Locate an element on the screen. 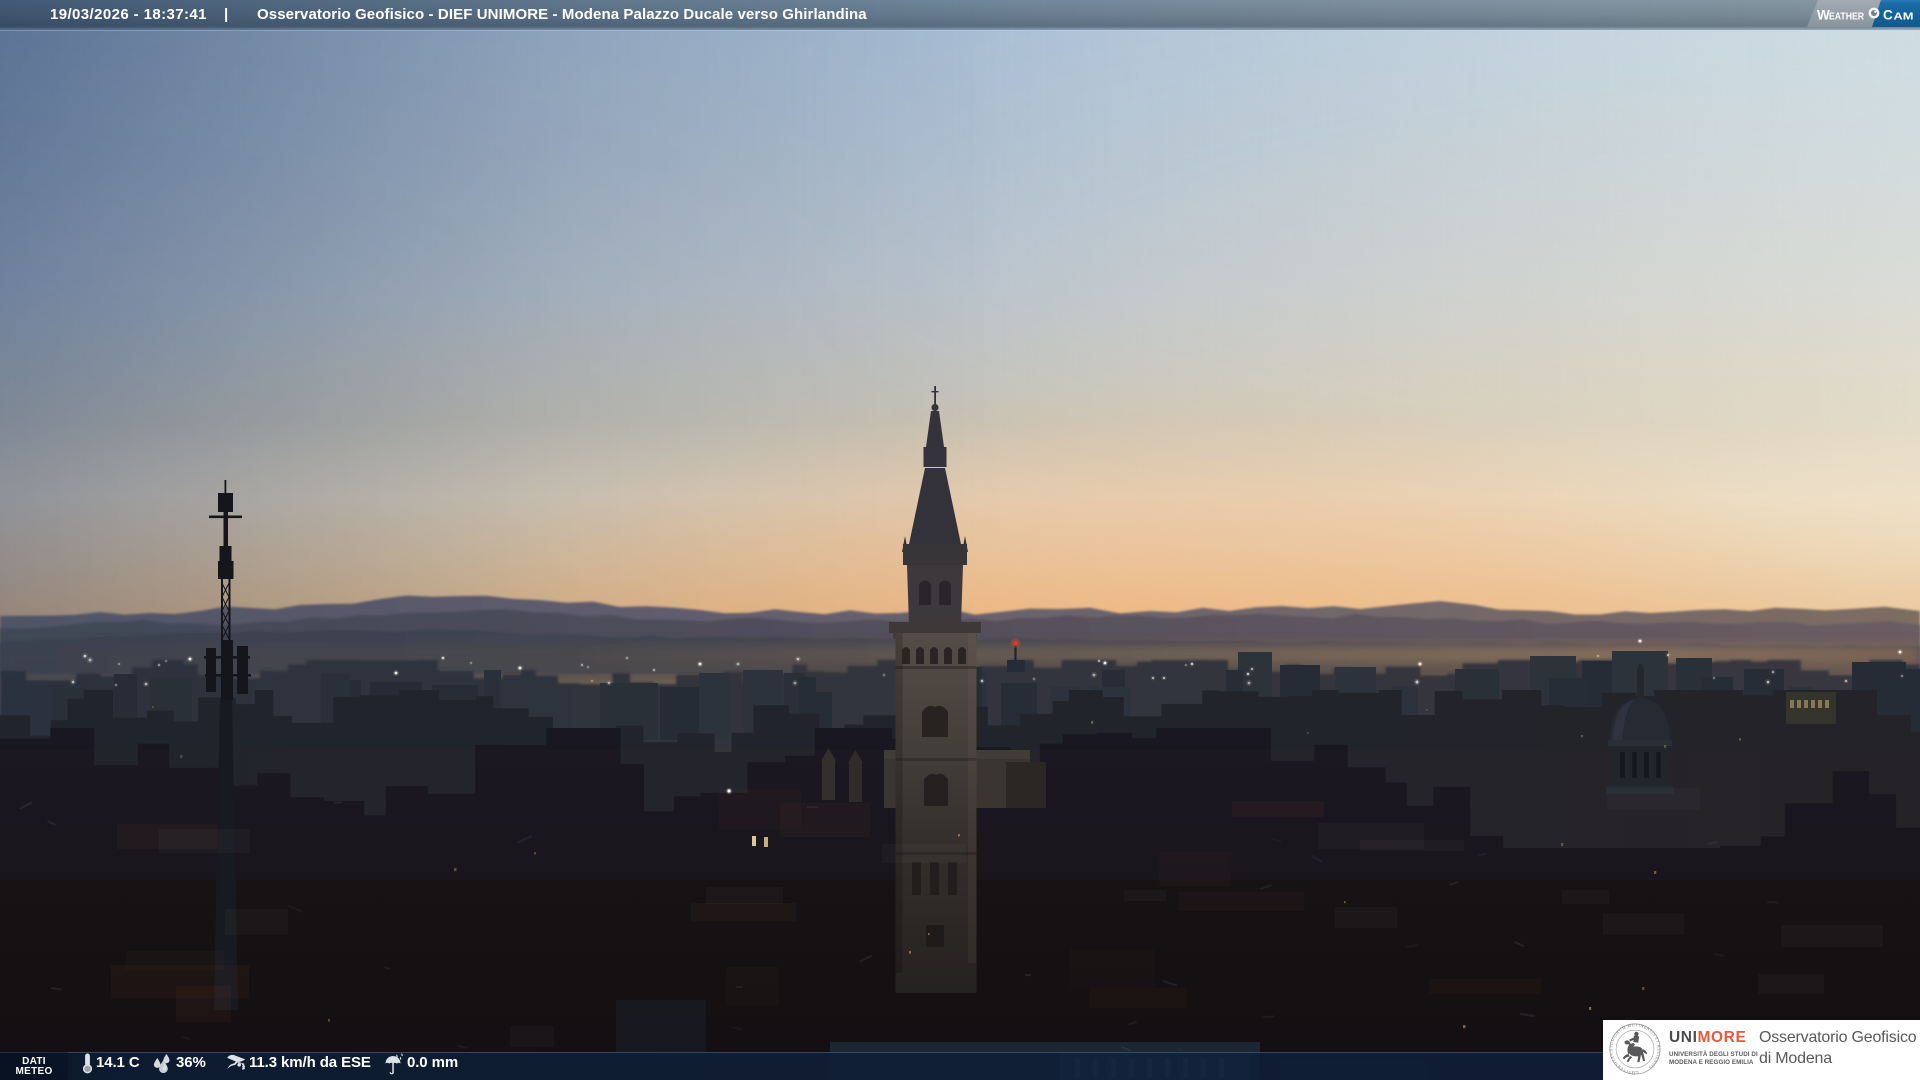 This screenshot has width=1920, height=1080. svg-text: 1175 is located at coordinates (1635, 1073).